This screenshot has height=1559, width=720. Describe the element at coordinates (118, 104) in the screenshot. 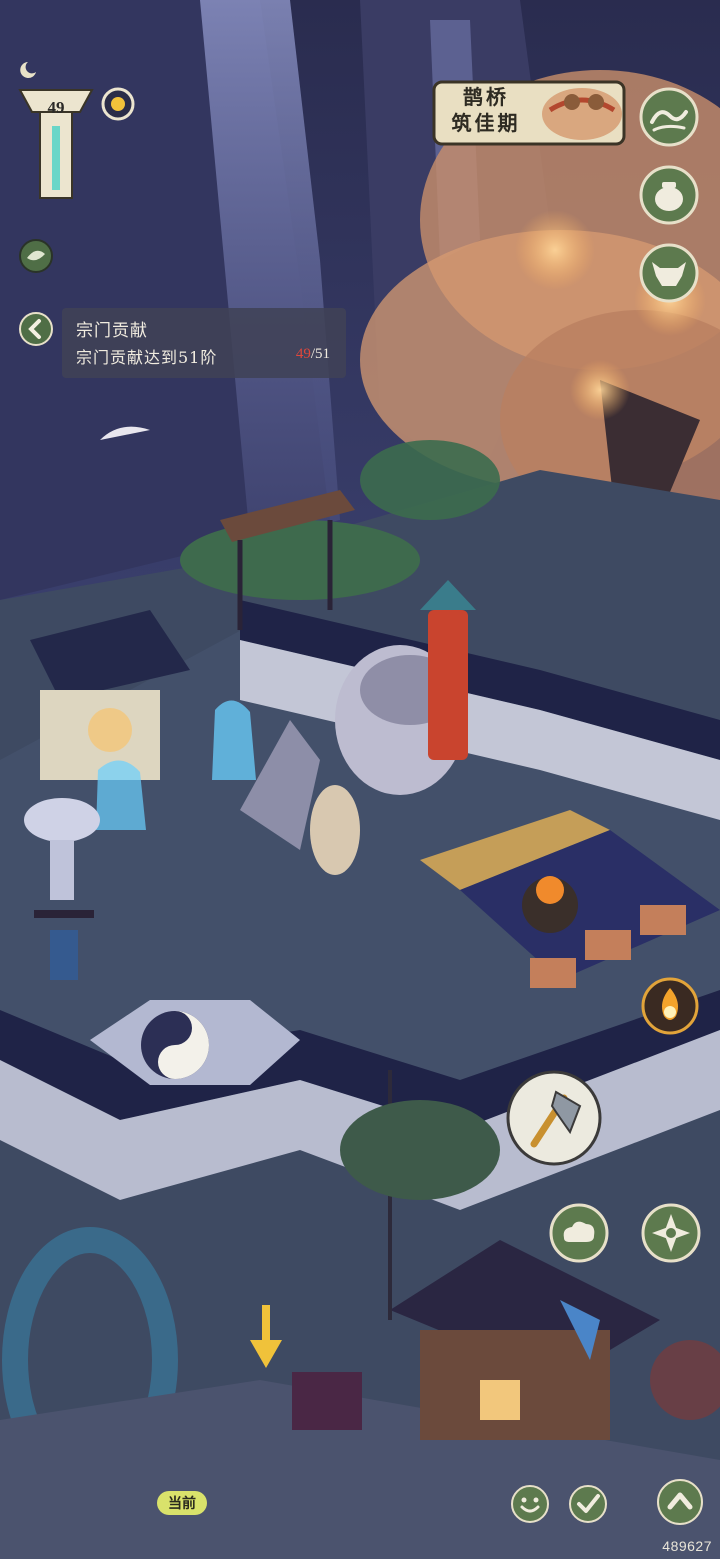

I see `currency-icon` at that location.